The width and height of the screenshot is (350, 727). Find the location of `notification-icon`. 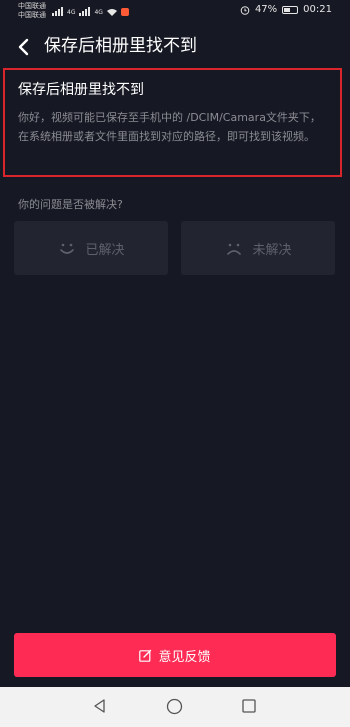

notification-icon is located at coordinates (124, 12).